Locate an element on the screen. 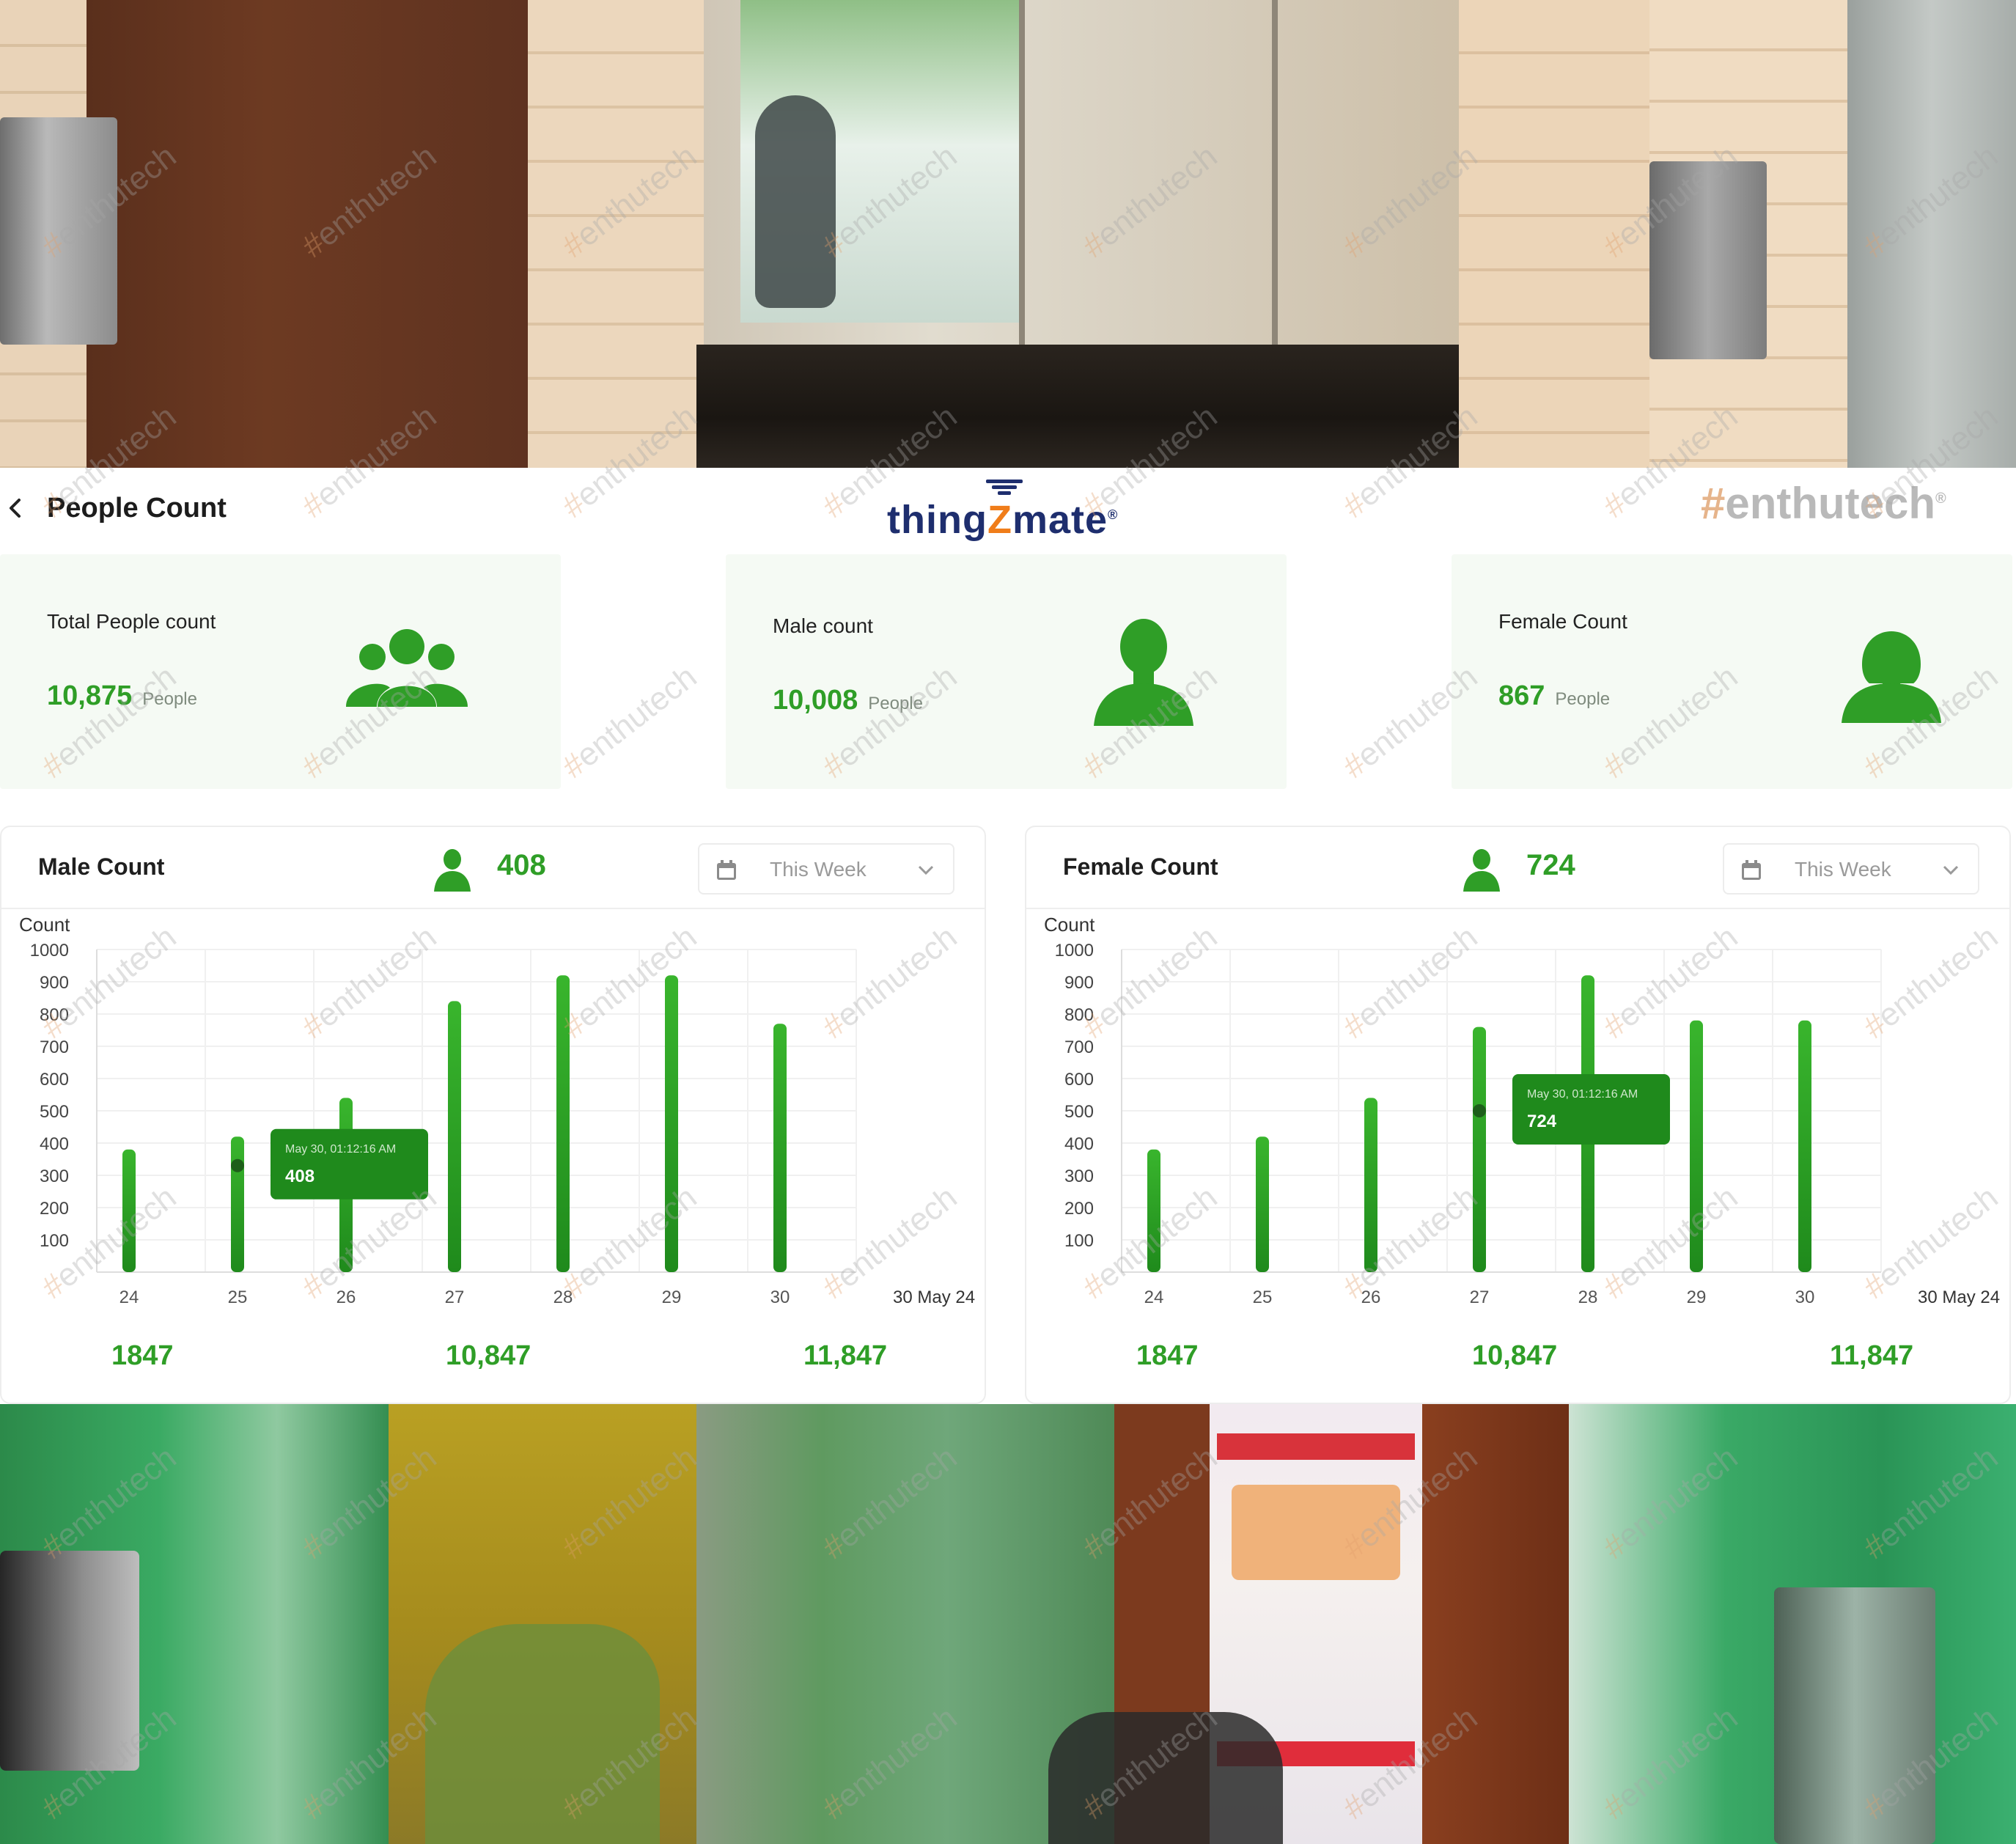  panel-title: Female Count is located at coordinates (1141, 867).